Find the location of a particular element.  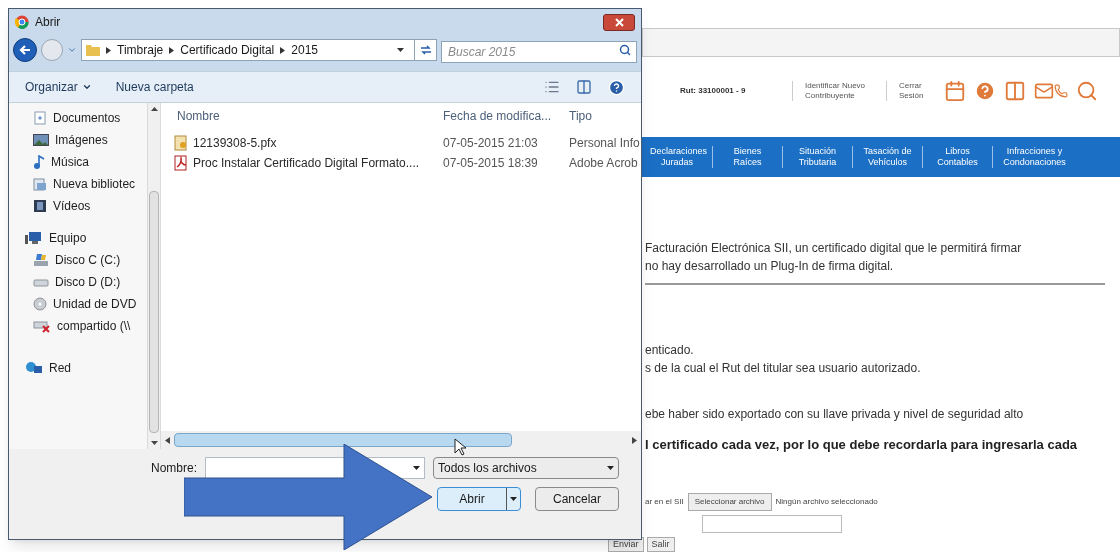

body-text: ebe haber sido exportado con su llave privada y nivel de seguridad alto is located at coordinates (835, 414).